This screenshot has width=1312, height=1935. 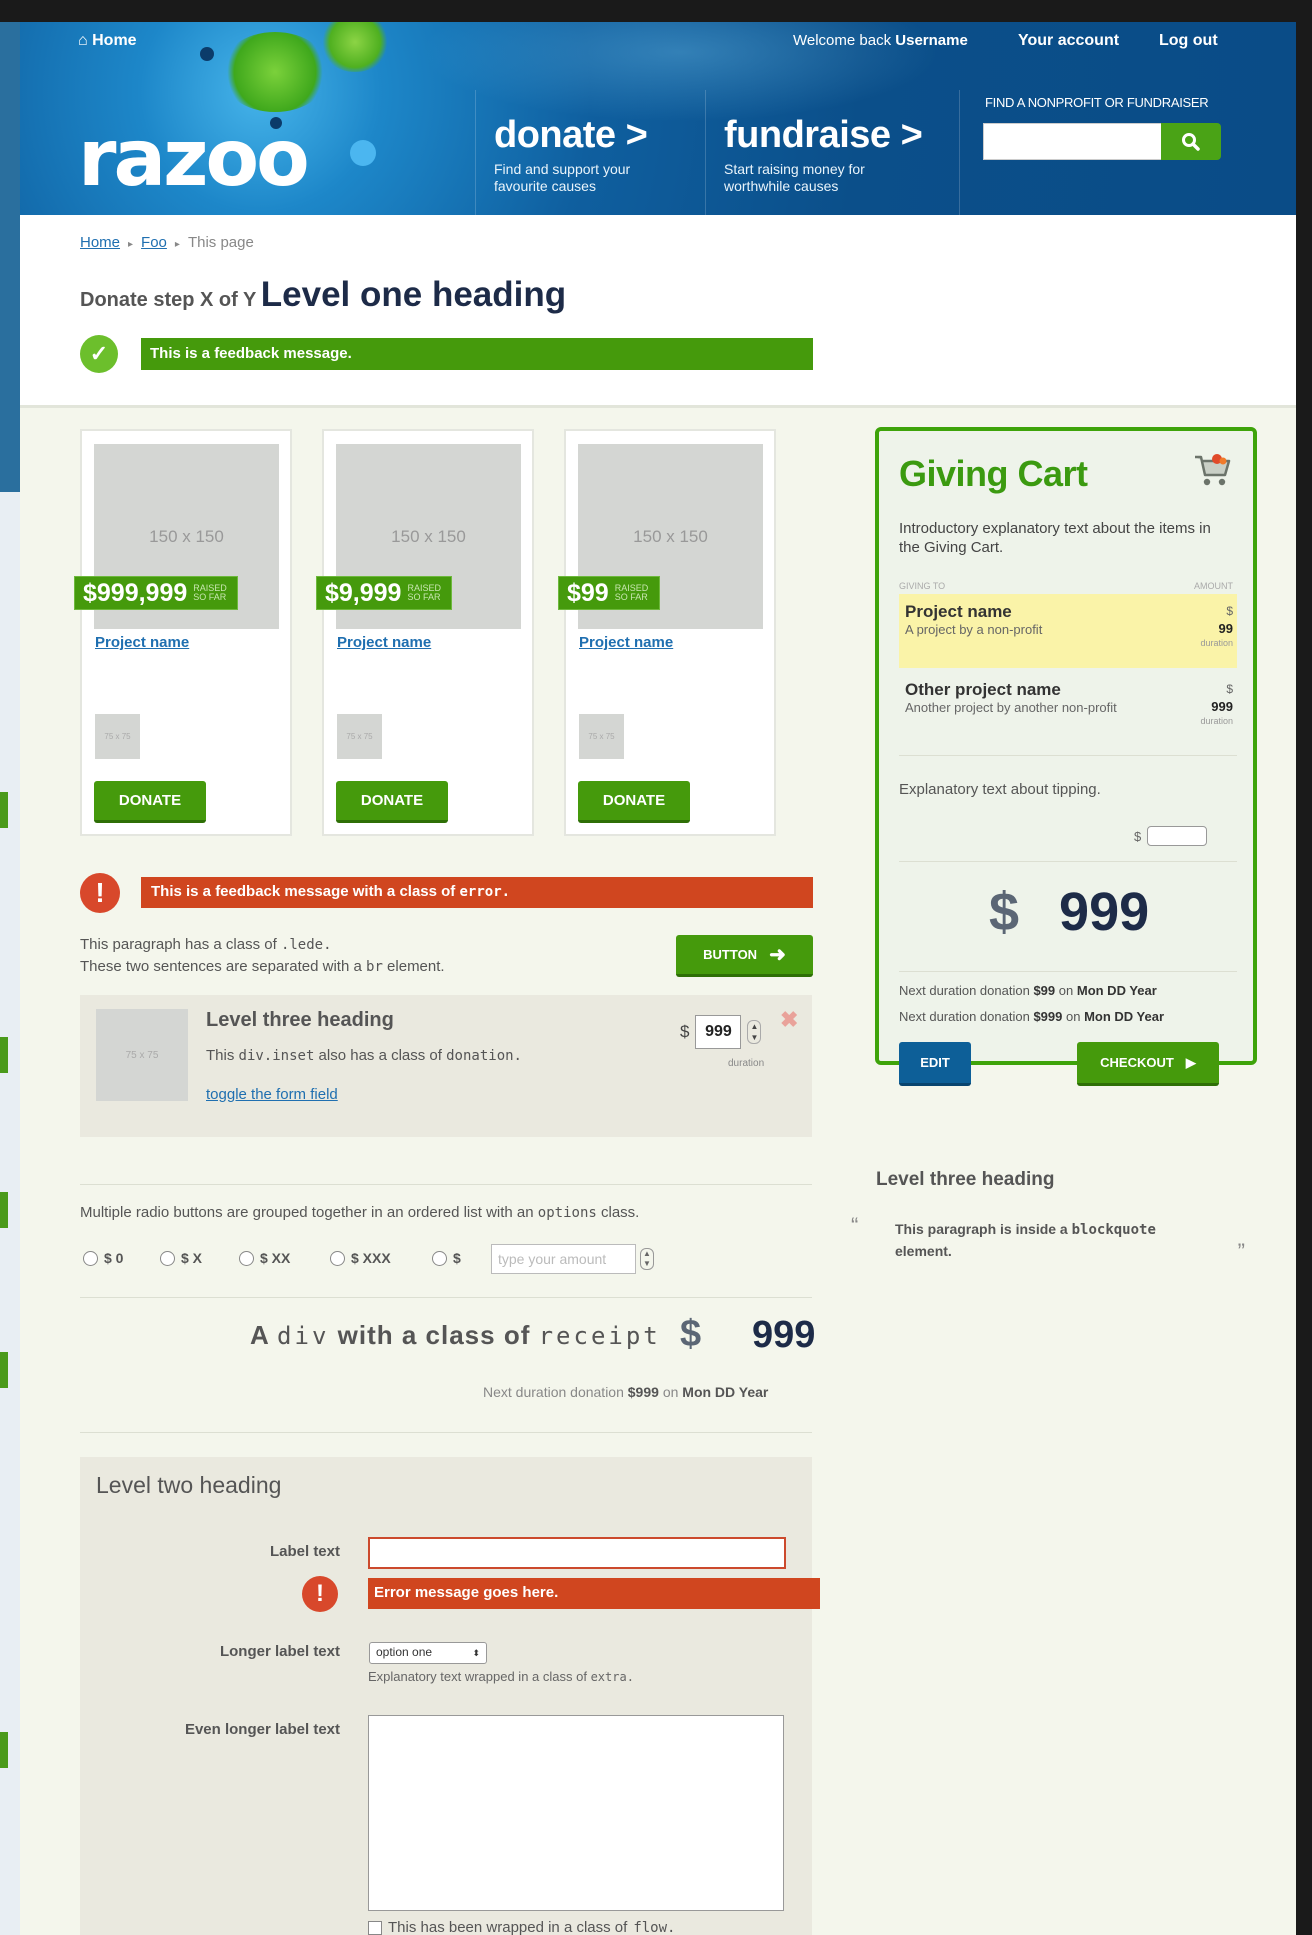 What do you see at coordinates (156, 593) in the screenshot?
I see `raised-badge: $999,999 RAISED SO FAR` at bounding box center [156, 593].